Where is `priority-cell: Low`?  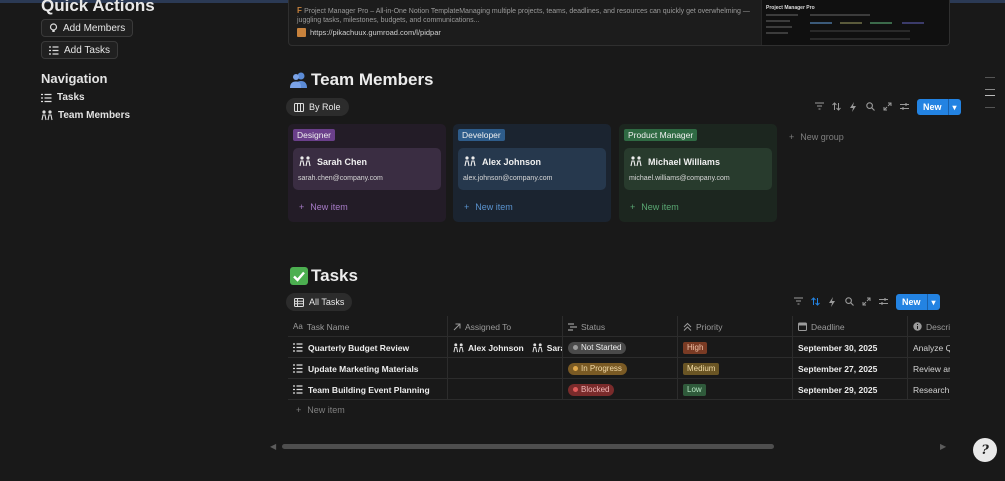 priority-cell: Low is located at coordinates (735, 389).